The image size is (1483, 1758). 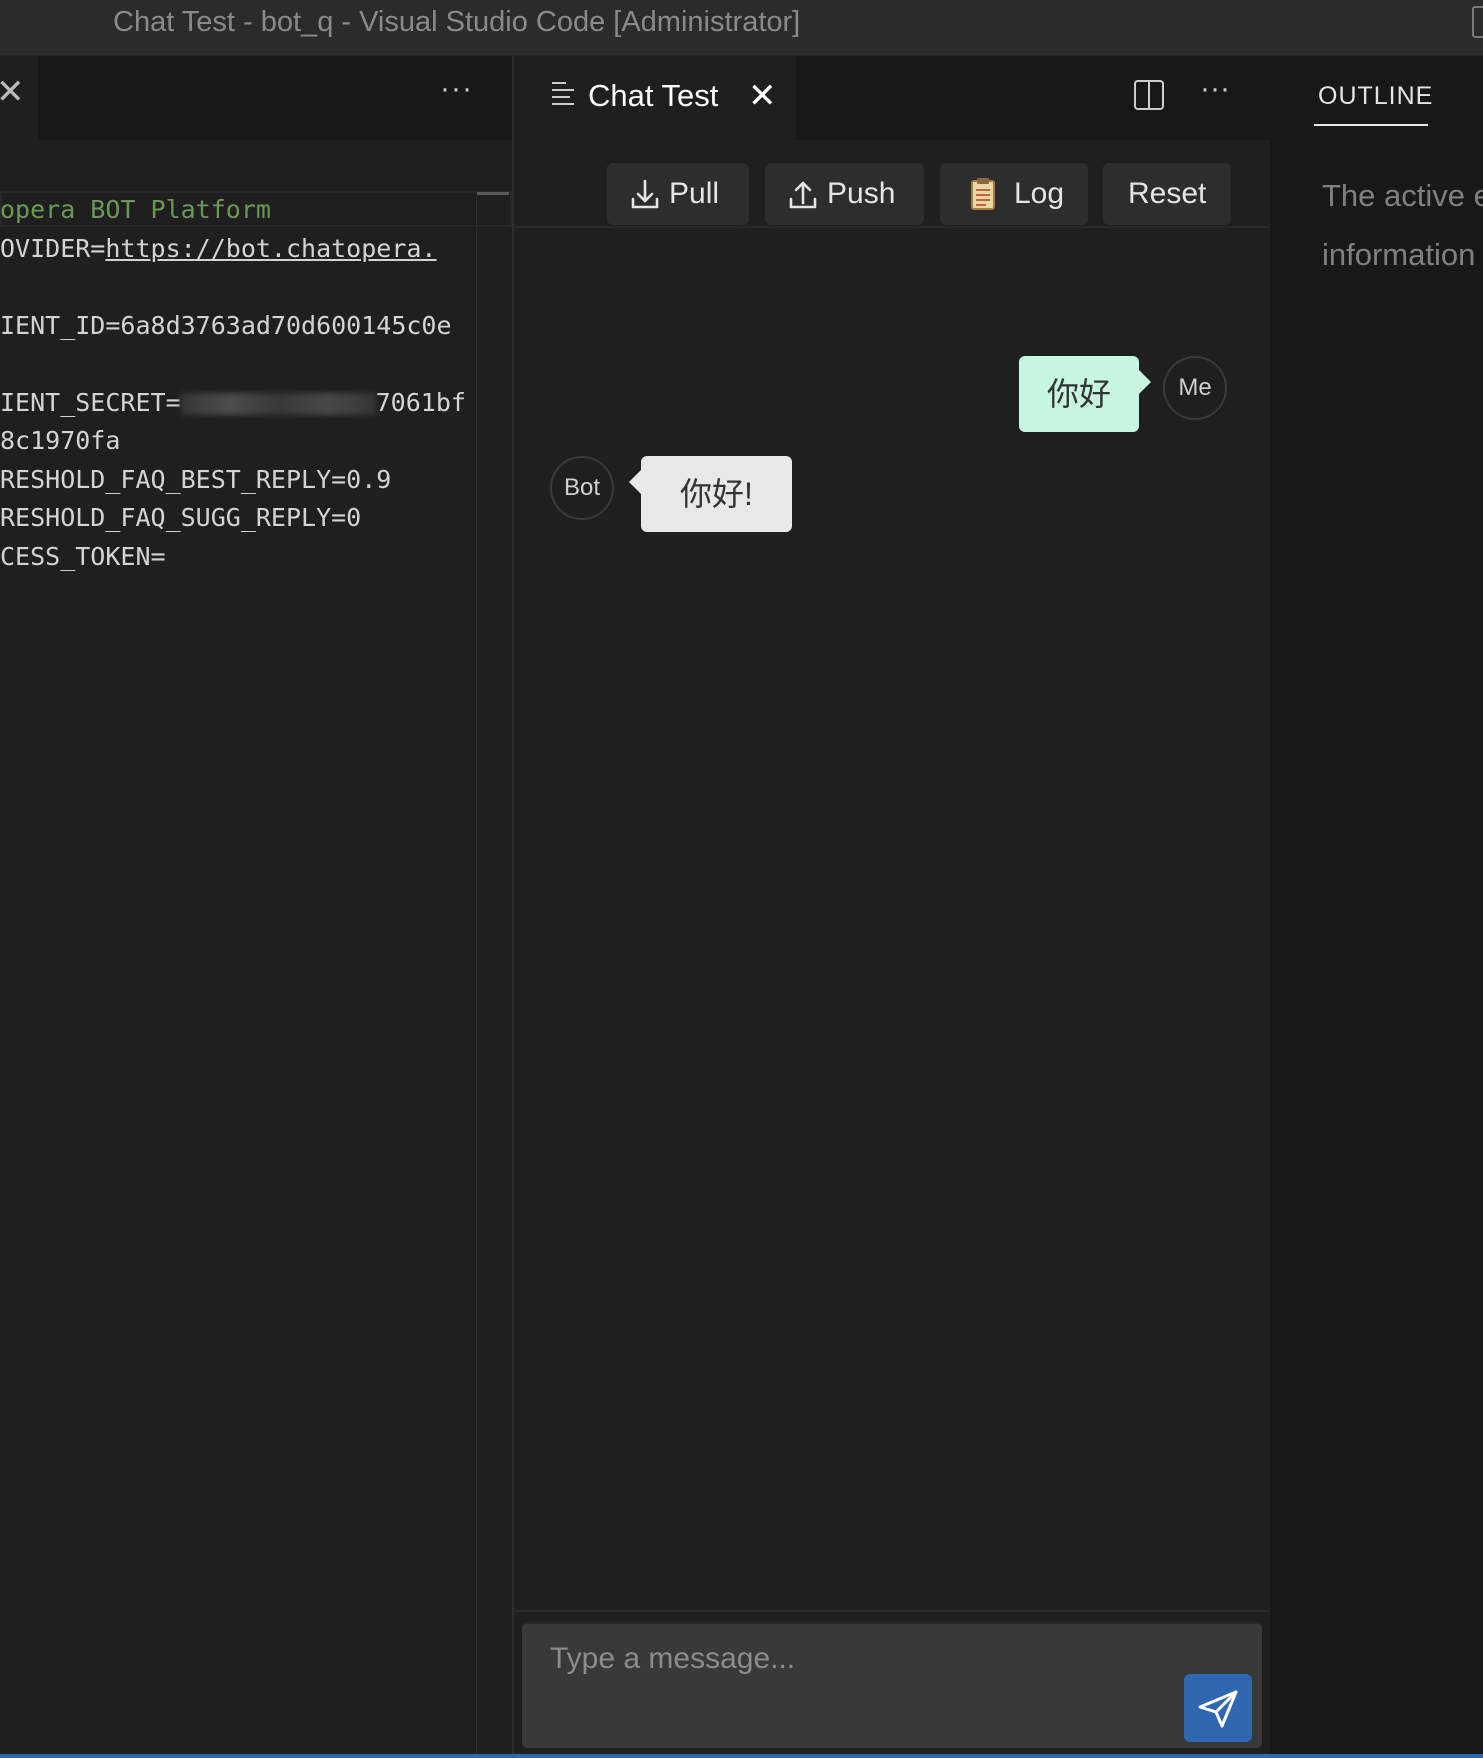 What do you see at coordinates (1149, 95) in the screenshot?
I see `split-editor-icon` at bounding box center [1149, 95].